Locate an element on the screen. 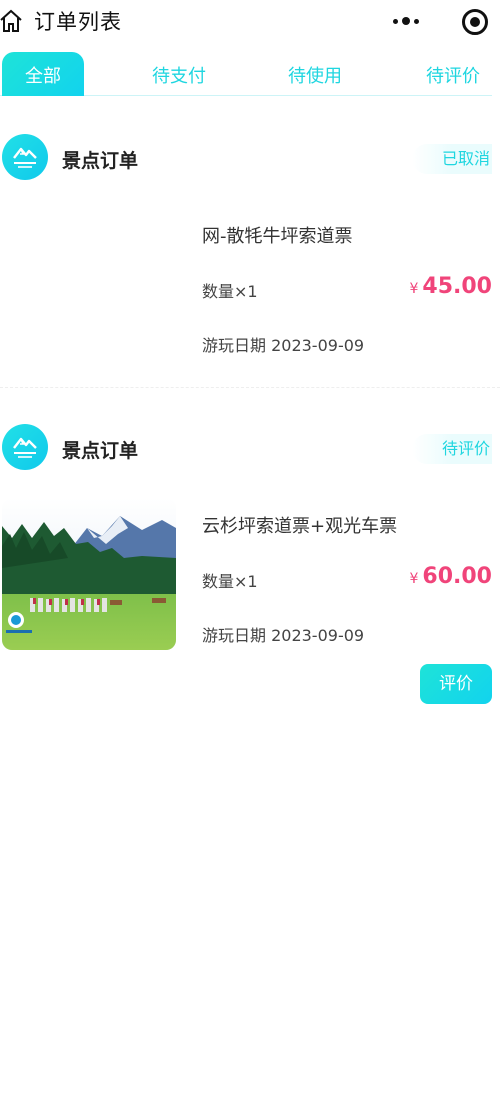 This screenshot has height=1097, width=500. mini-program-capsule is located at coordinates (438, 21).